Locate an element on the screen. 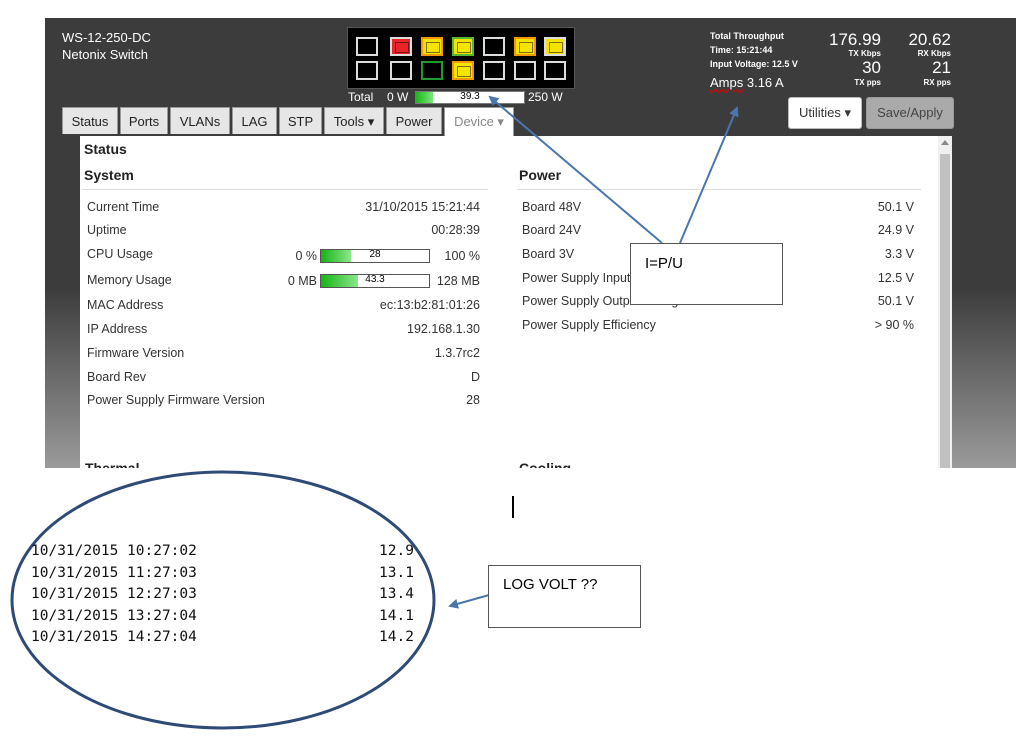 Image resolution: width=1033 pixels, height=737 pixels. log-volt-note: LOG VOLT ?? is located at coordinates (564, 596).